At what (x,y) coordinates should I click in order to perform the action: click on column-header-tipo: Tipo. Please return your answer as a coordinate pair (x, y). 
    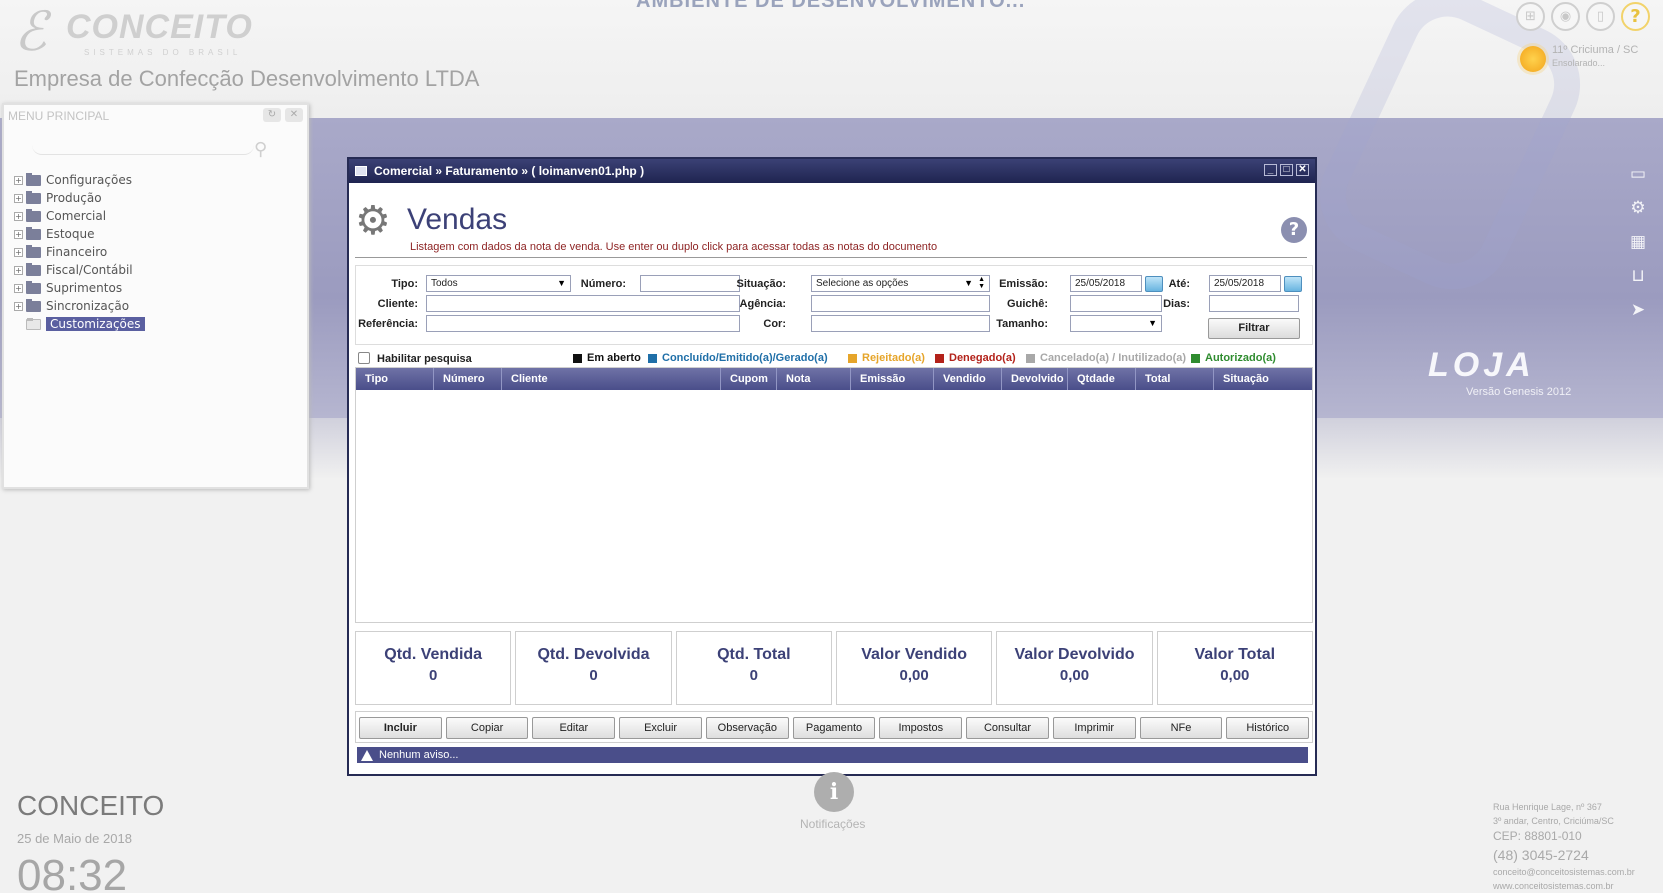
    Looking at the image, I should click on (395, 379).